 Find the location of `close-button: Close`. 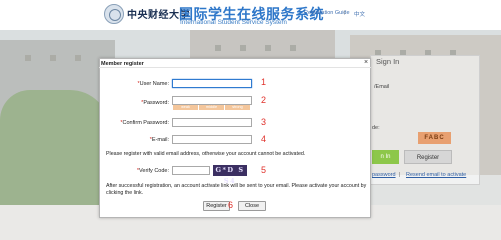

close-button: Close is located at coordinates (252, 206).